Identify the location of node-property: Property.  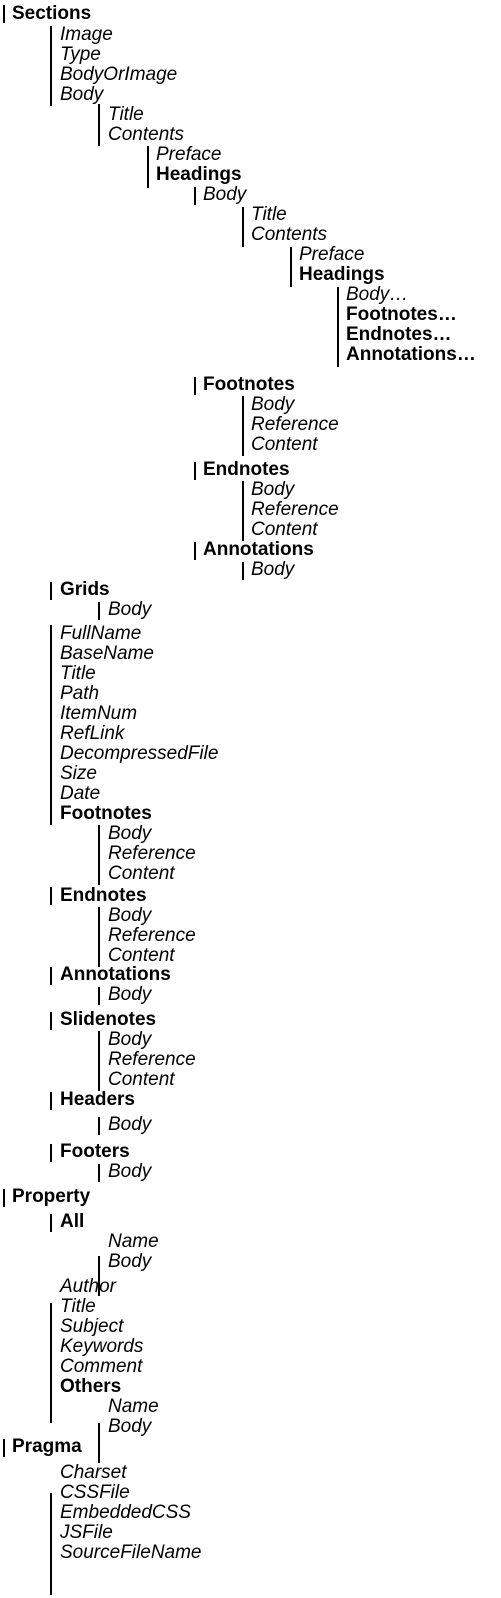
(51, 1196).